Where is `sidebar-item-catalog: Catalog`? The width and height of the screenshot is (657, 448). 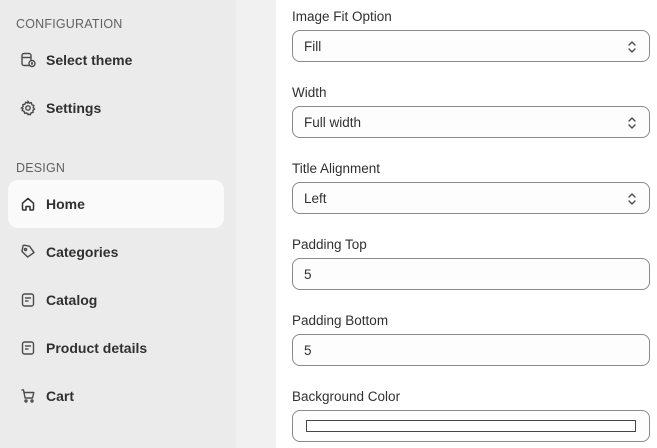 sidebar-item-catalog: Catalog is located at coordinates (116, 300).